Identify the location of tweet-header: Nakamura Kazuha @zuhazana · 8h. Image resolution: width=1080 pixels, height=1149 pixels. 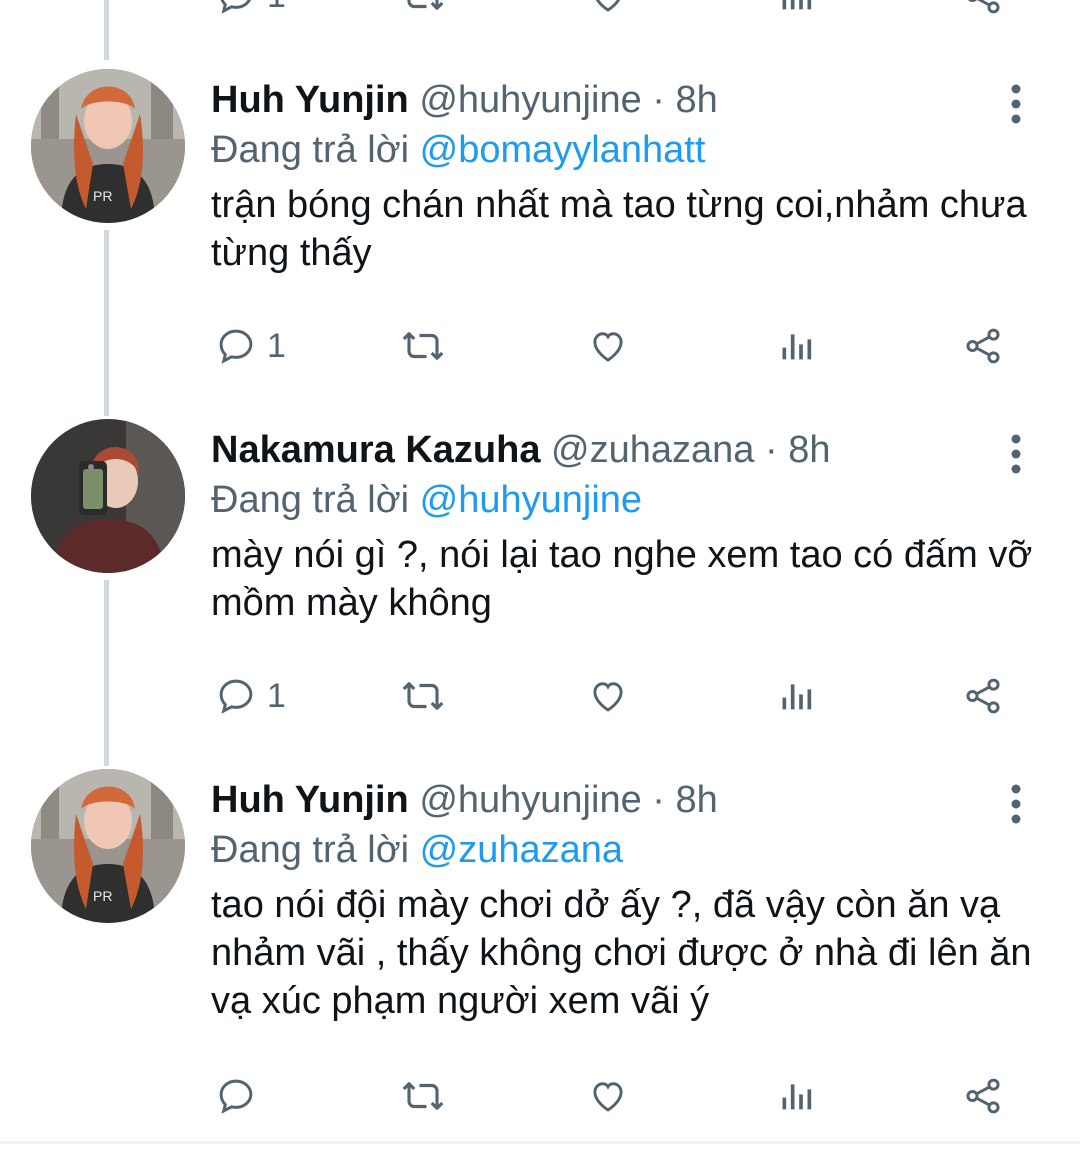
(520, 450).